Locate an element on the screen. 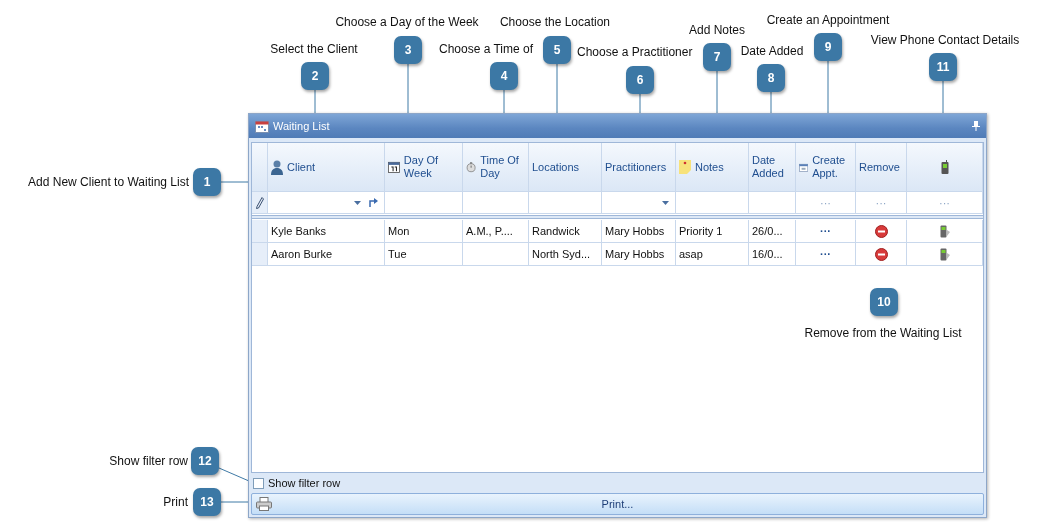 This screenshot has width=1041, height=530. pin-icon is located at coordinates (976, 126).